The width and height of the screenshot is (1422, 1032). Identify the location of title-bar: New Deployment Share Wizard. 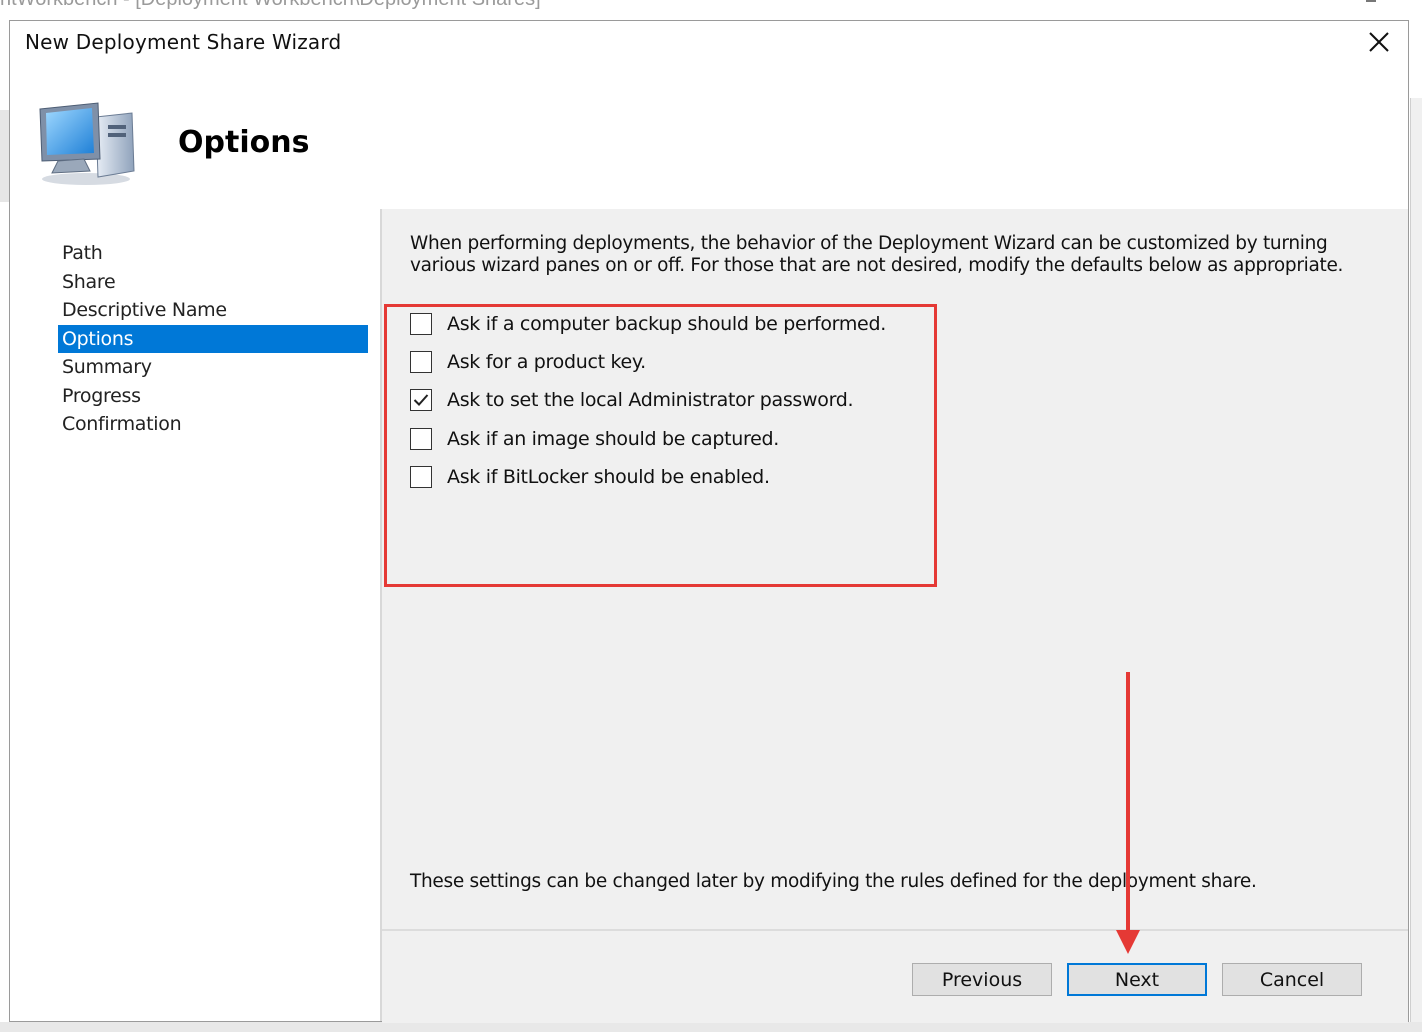
(709, 43).